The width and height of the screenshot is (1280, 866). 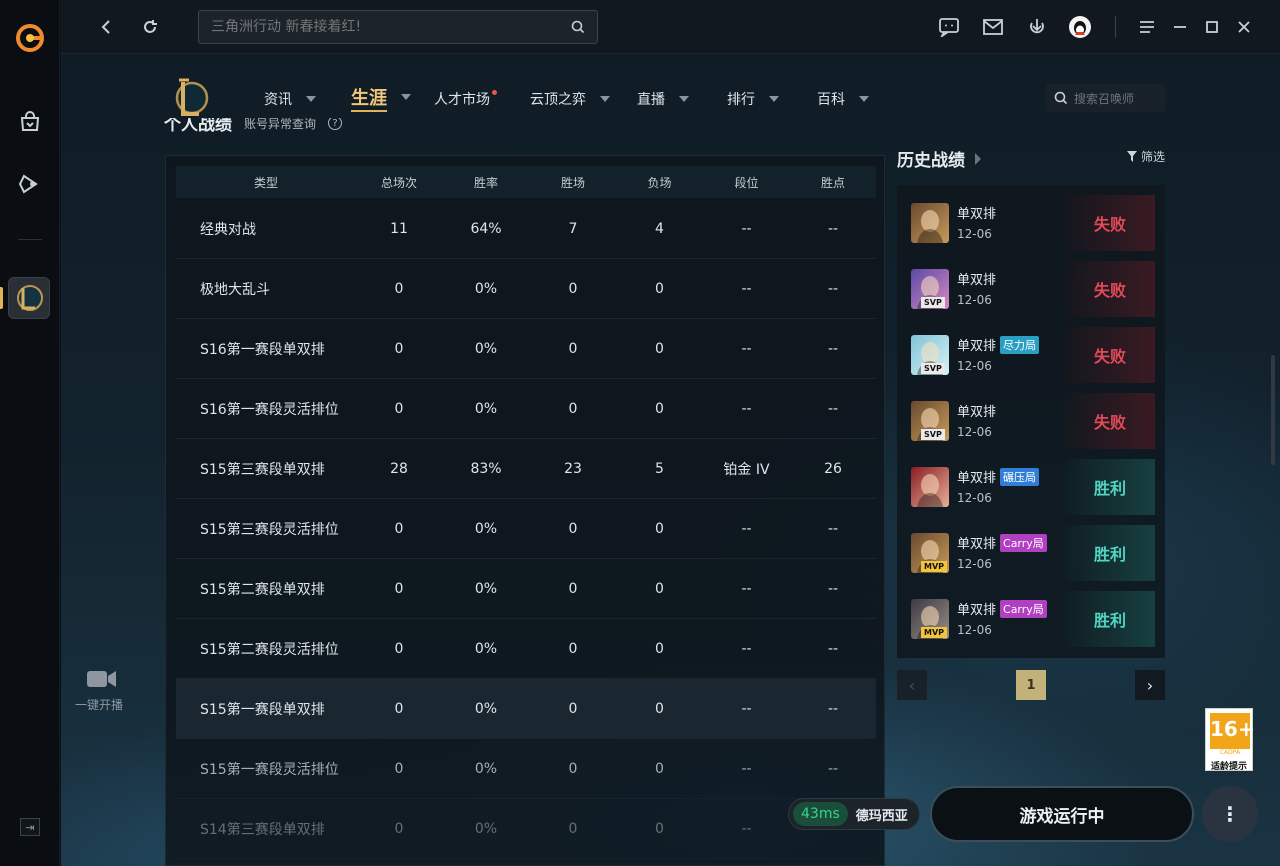 I want to click on lol-game-icon, so click(x=29, y=298).